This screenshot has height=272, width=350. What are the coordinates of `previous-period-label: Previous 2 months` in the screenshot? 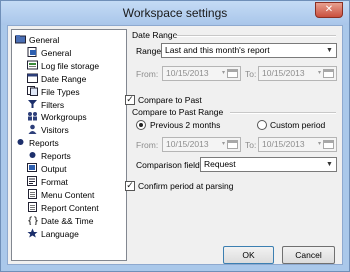 It's located at (185, 125).